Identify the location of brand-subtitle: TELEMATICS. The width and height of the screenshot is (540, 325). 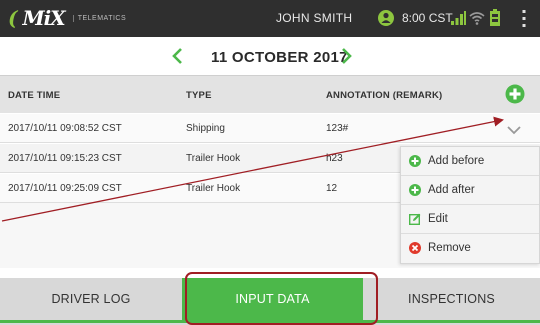
(99, 18).